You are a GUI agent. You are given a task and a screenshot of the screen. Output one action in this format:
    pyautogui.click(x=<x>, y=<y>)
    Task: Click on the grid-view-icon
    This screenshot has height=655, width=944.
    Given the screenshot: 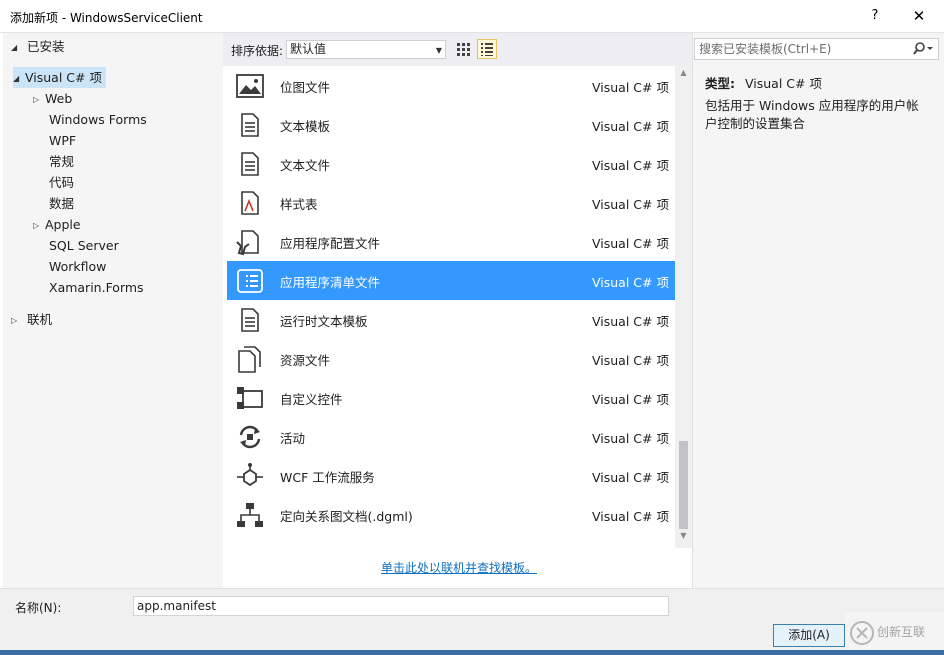 What is the action you would take?
    pyautogui.click(x=463, y=49)
    